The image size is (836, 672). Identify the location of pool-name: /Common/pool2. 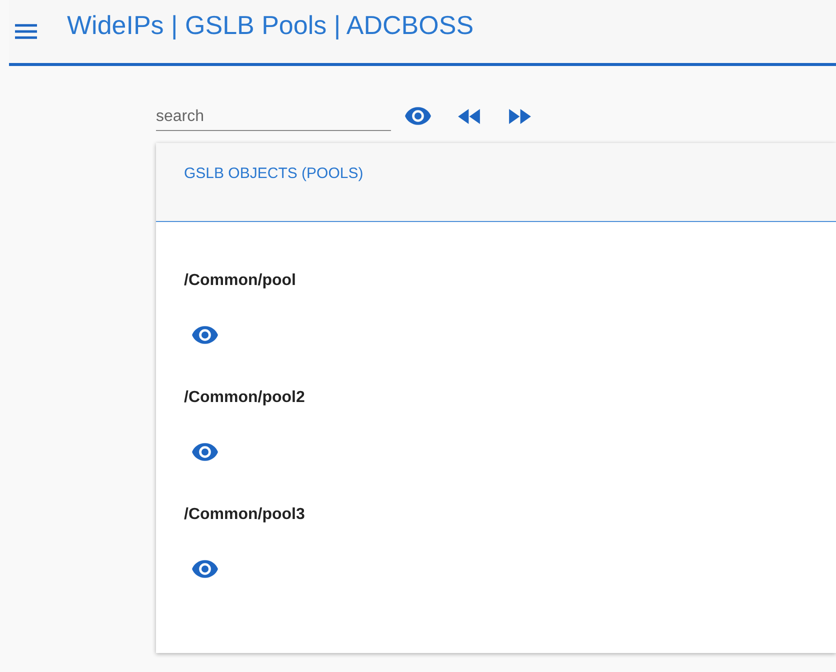
(244, 398).